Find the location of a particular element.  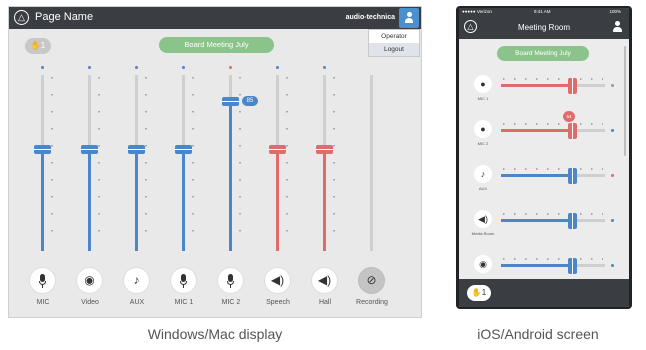

mobile-channel-row: ● MIC 2 64 is located at coordinates (544, 132).